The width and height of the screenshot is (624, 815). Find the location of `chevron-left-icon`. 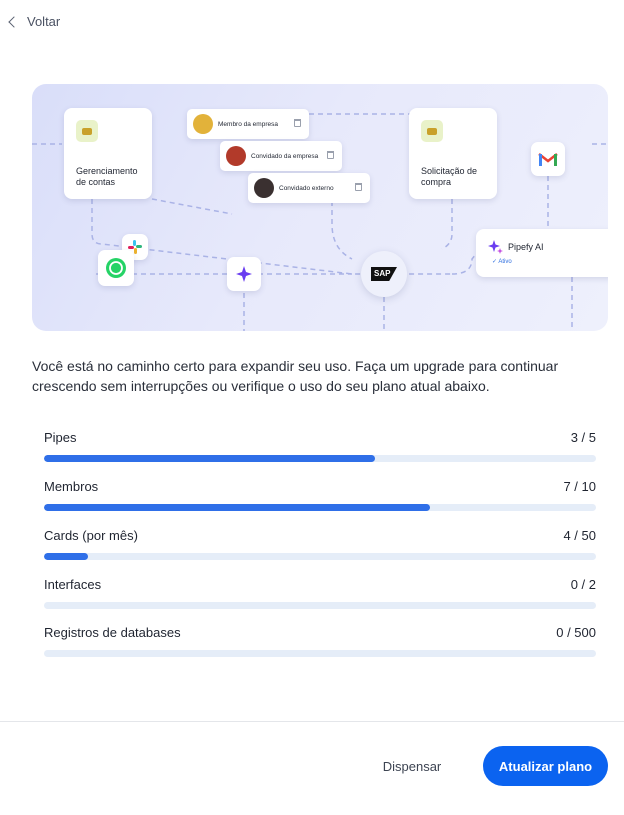

chevron-left-icon is located at coordinates (14, 22).